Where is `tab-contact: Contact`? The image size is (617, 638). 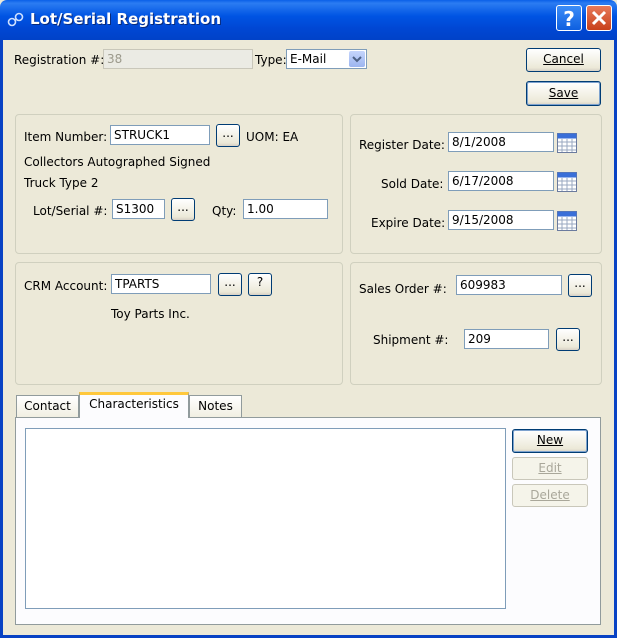
tab-contact: Contact is located at coordinates (47, 406).